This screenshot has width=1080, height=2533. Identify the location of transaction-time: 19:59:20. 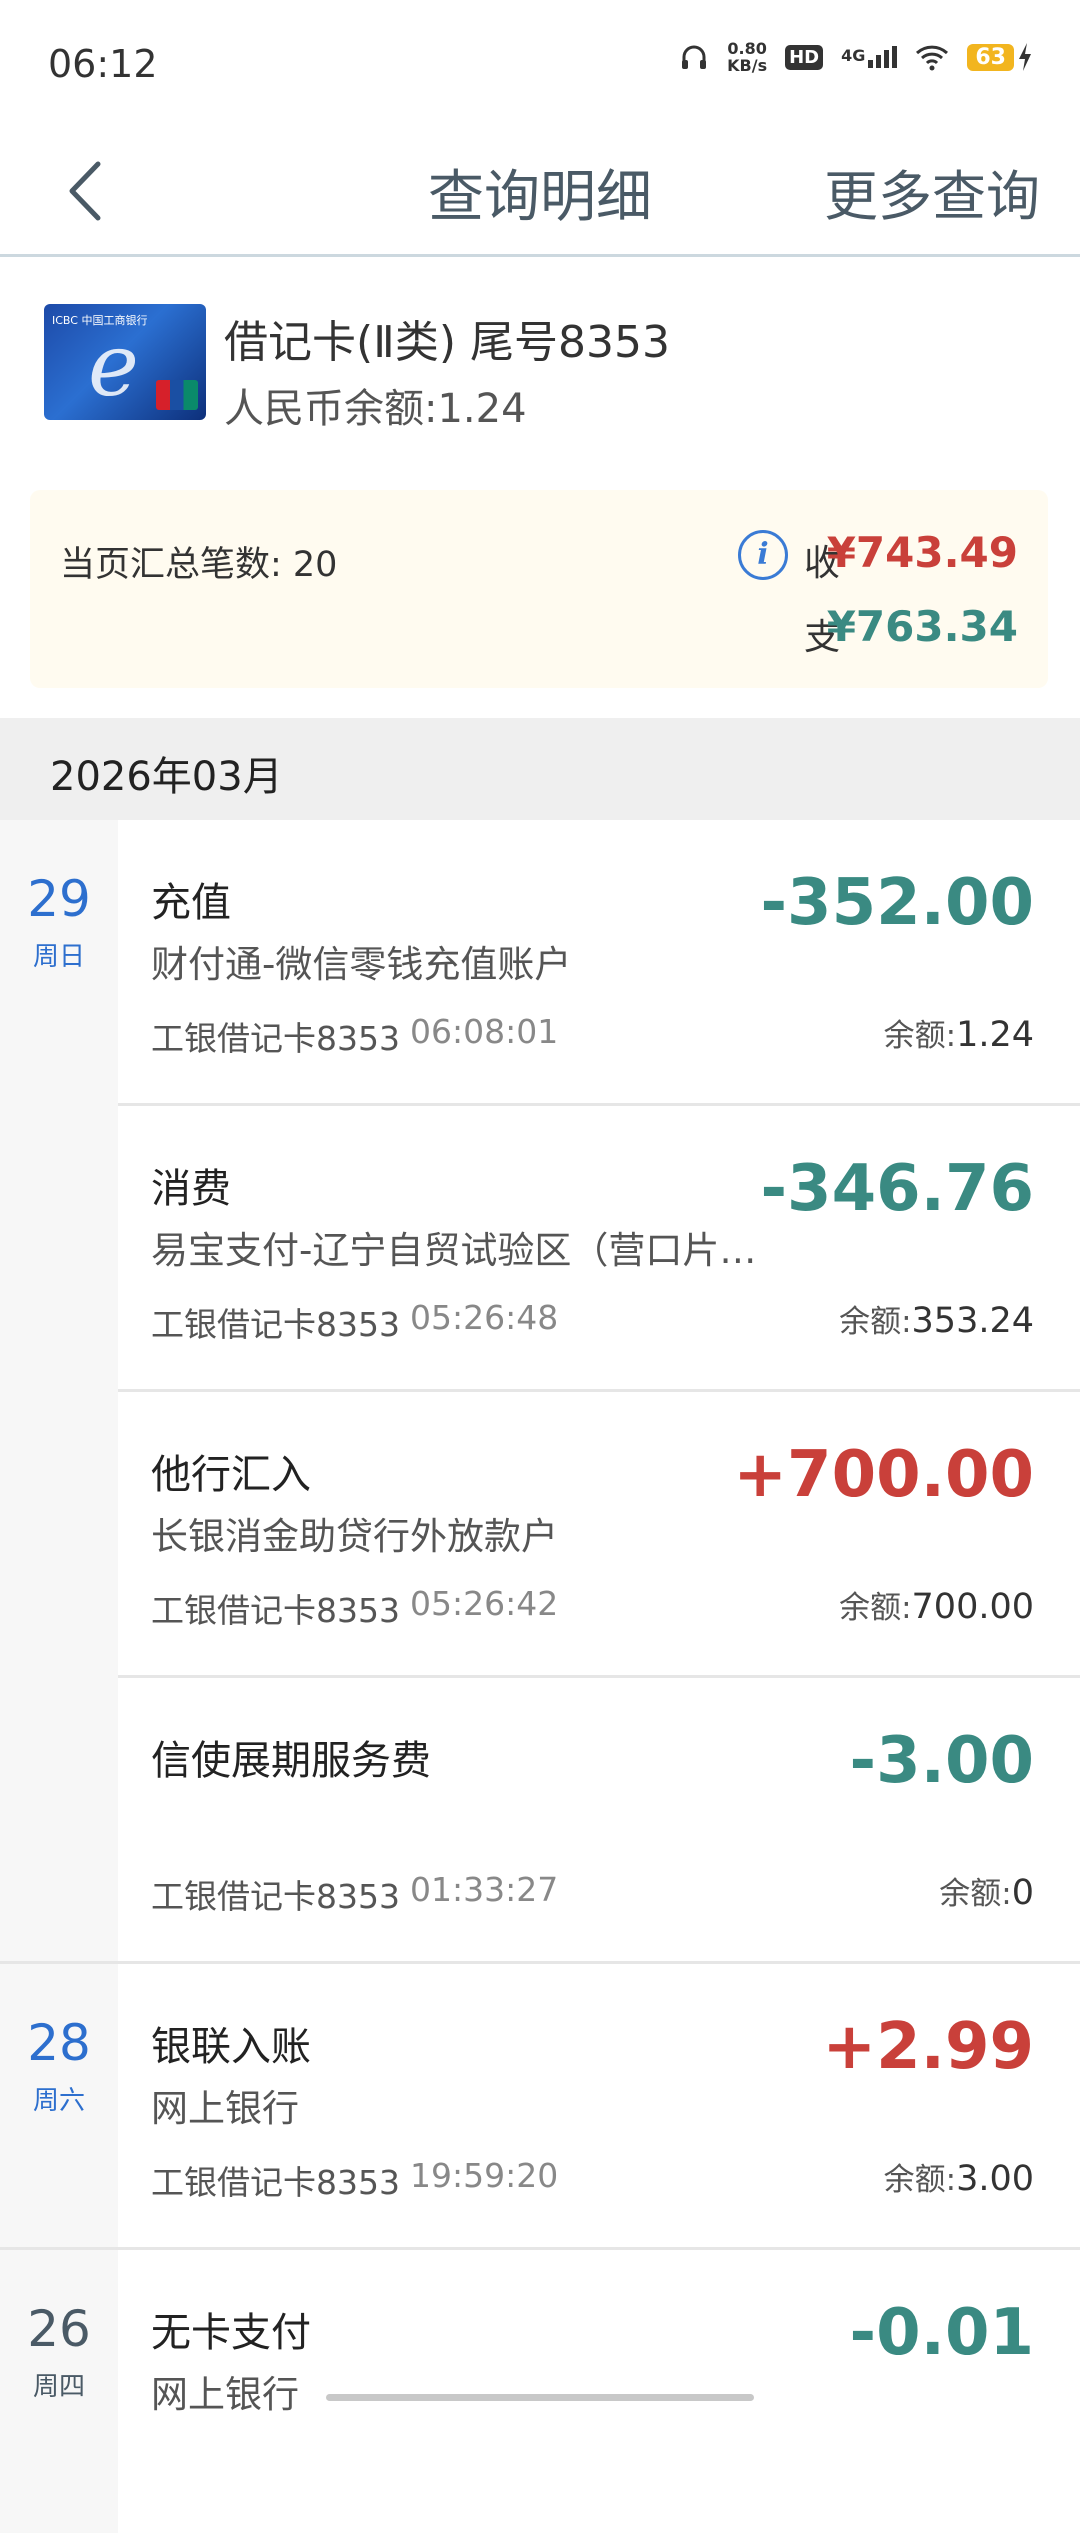
(484, 2175).